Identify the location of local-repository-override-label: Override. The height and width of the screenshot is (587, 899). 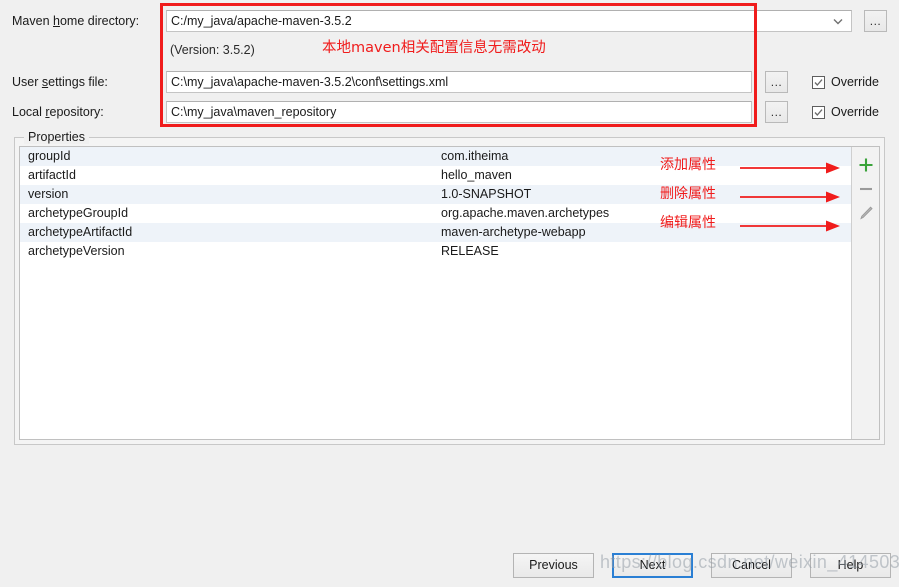
(855, 112).